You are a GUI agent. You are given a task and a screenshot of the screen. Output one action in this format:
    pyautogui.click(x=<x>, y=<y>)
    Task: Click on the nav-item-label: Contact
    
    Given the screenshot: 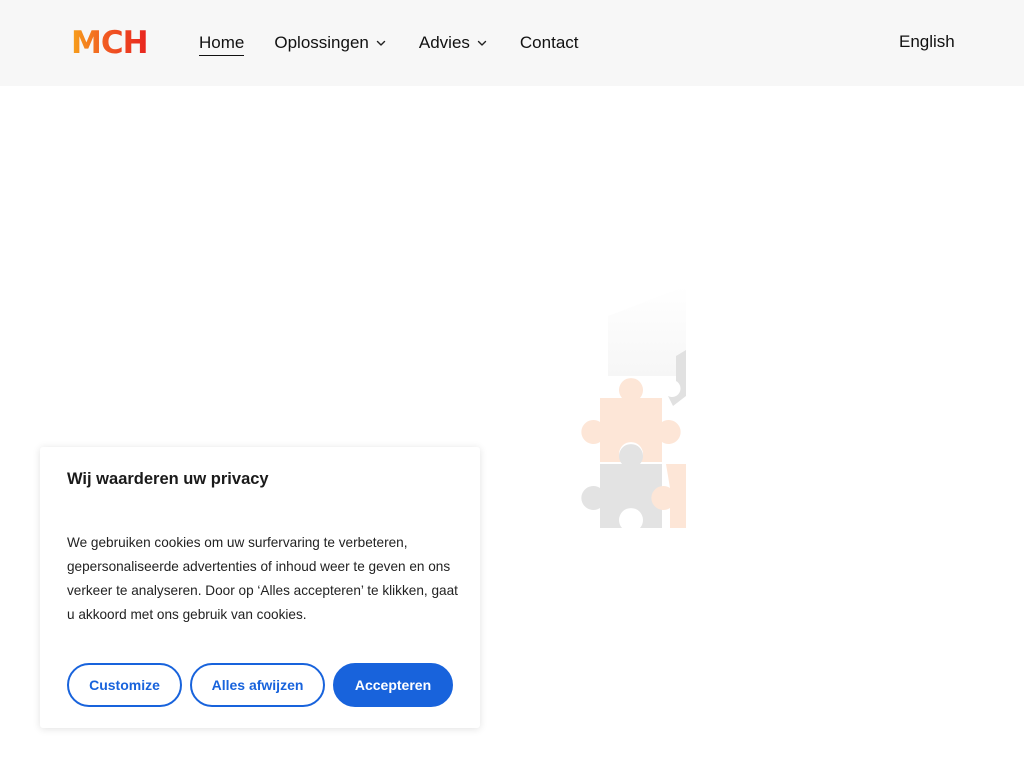 What is the action you would take?
    pyautogui.click(x=549, y=42)
    